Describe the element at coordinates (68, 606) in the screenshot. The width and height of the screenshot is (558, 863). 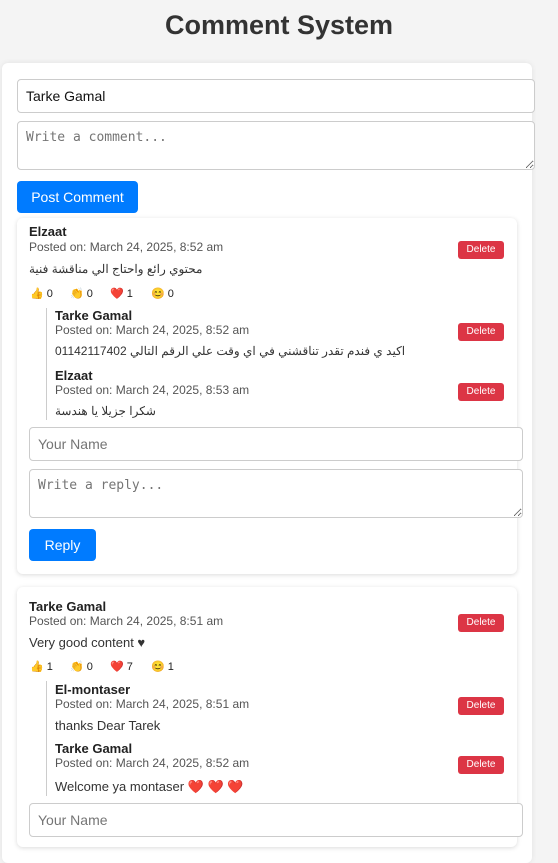
I see `comment-author: Tarke Gamal` at that location.